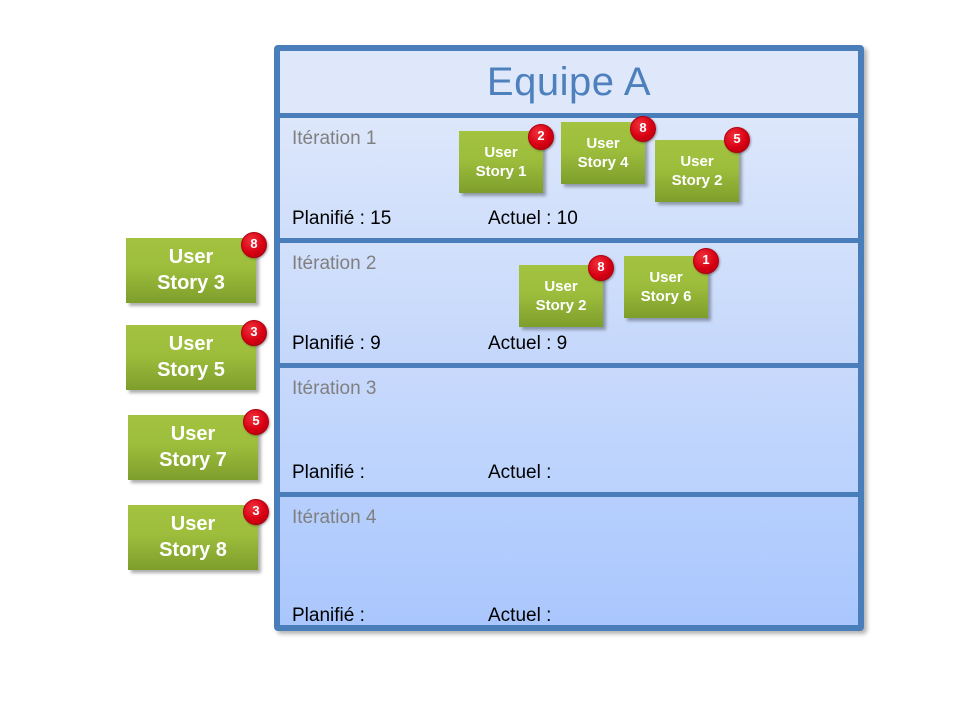 The width and height of the screenshot is (960, 720). I want to click on backlog-story-card: User Story 3, so click(191, 270).